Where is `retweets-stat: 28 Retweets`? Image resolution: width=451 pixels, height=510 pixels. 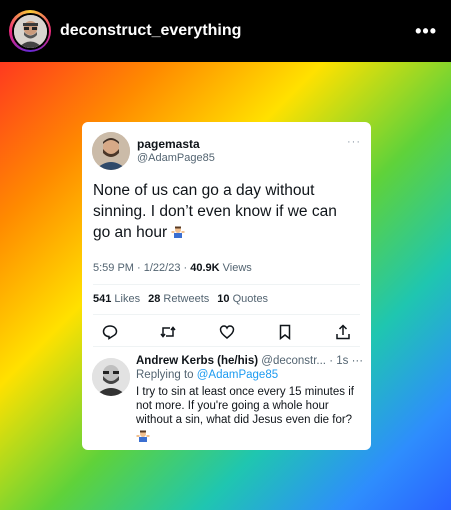 retweets-stat: 28 Retweets is located at coordinates (178, 299).